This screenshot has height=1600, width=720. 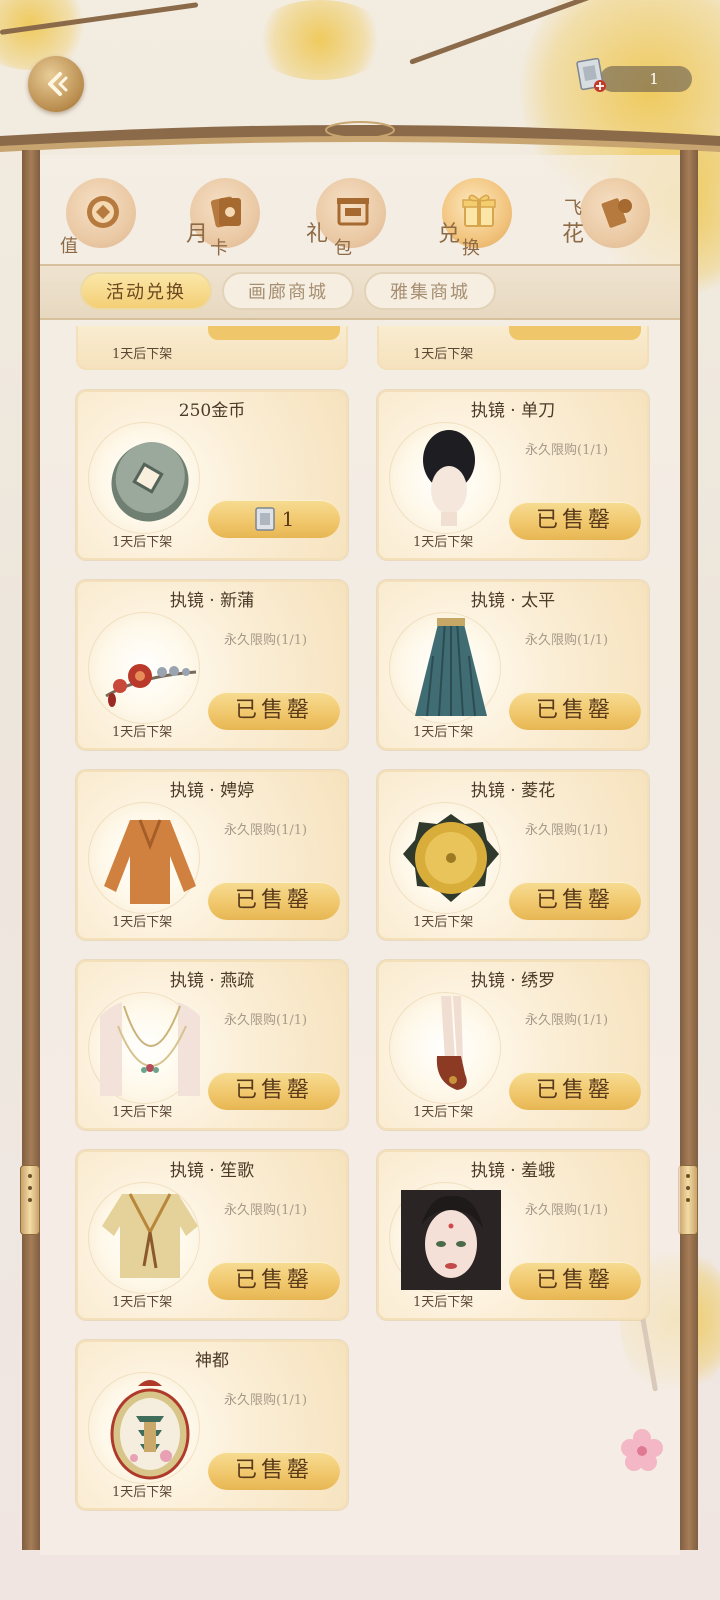 What do you see at coordinates (451, 667) in the screenshot?
I see `skirt-icon` at bounding box center [451, 667].